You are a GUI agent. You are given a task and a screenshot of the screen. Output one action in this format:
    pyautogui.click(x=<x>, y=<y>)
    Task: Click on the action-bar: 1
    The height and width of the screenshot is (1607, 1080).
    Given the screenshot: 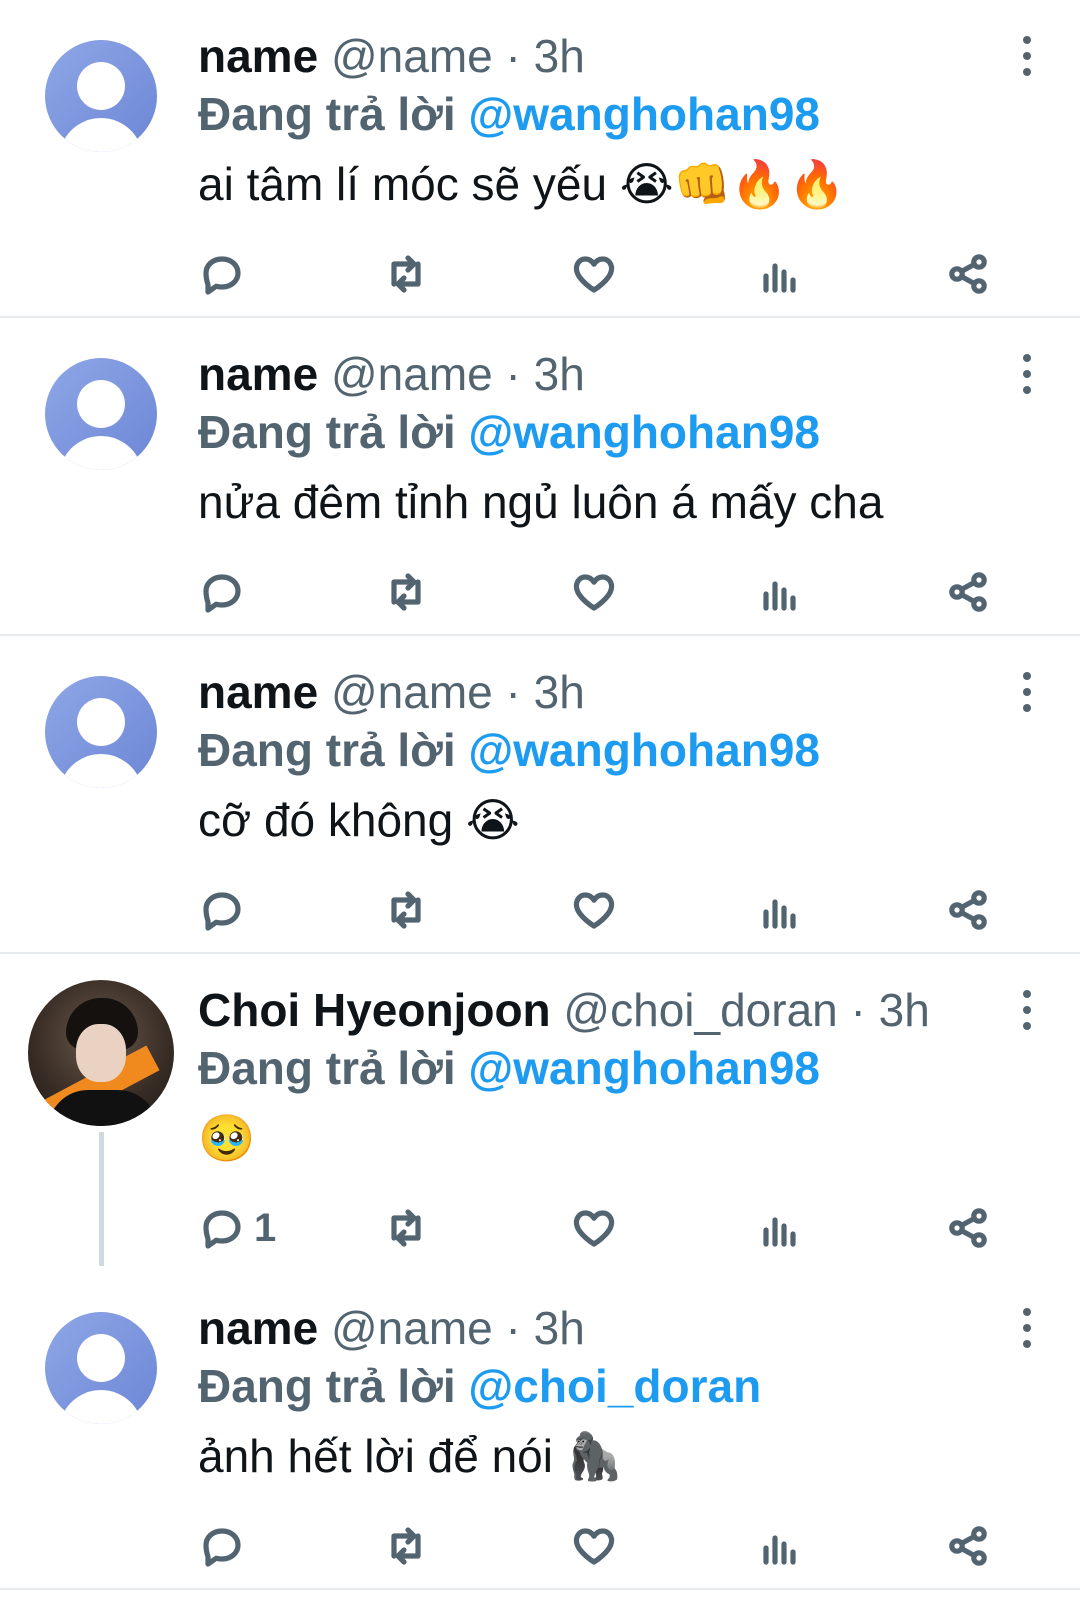 What is the action you would take?
    pyautogui.click(x=608, y=1228)
    